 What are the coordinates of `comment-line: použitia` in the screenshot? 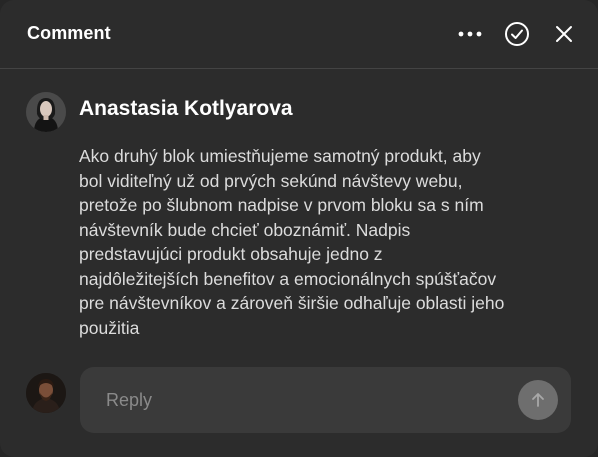 It's located at (109, 327).